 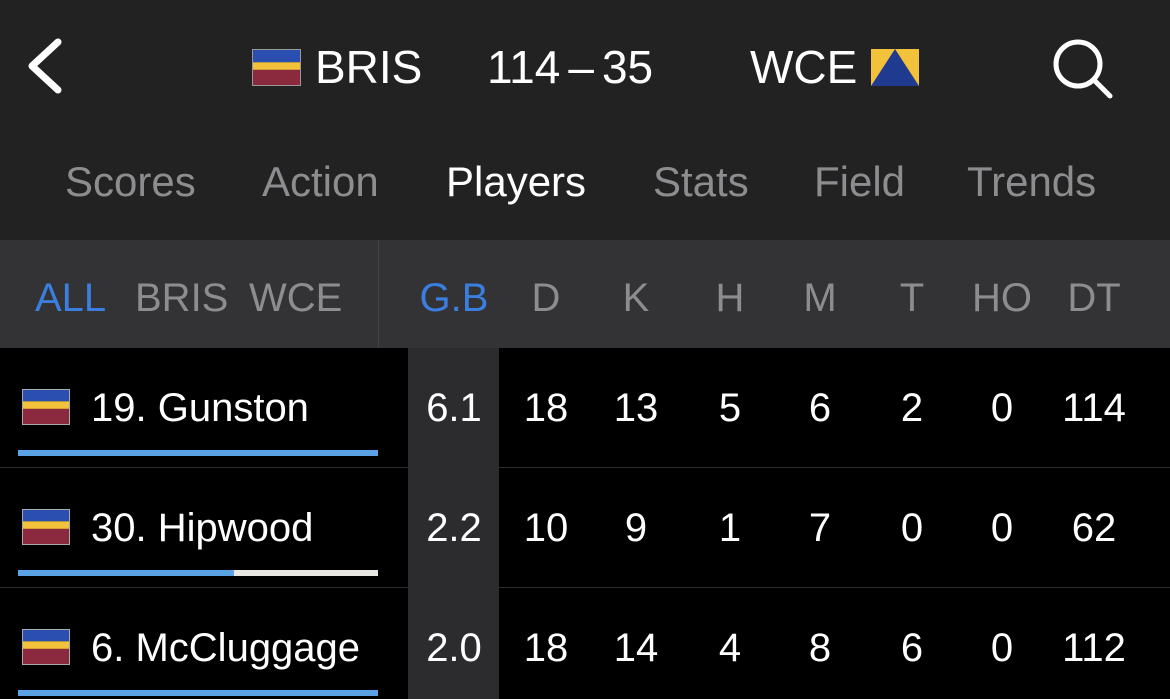 I want to click on stat-gb: 2.2, so click(x=454, y=528).